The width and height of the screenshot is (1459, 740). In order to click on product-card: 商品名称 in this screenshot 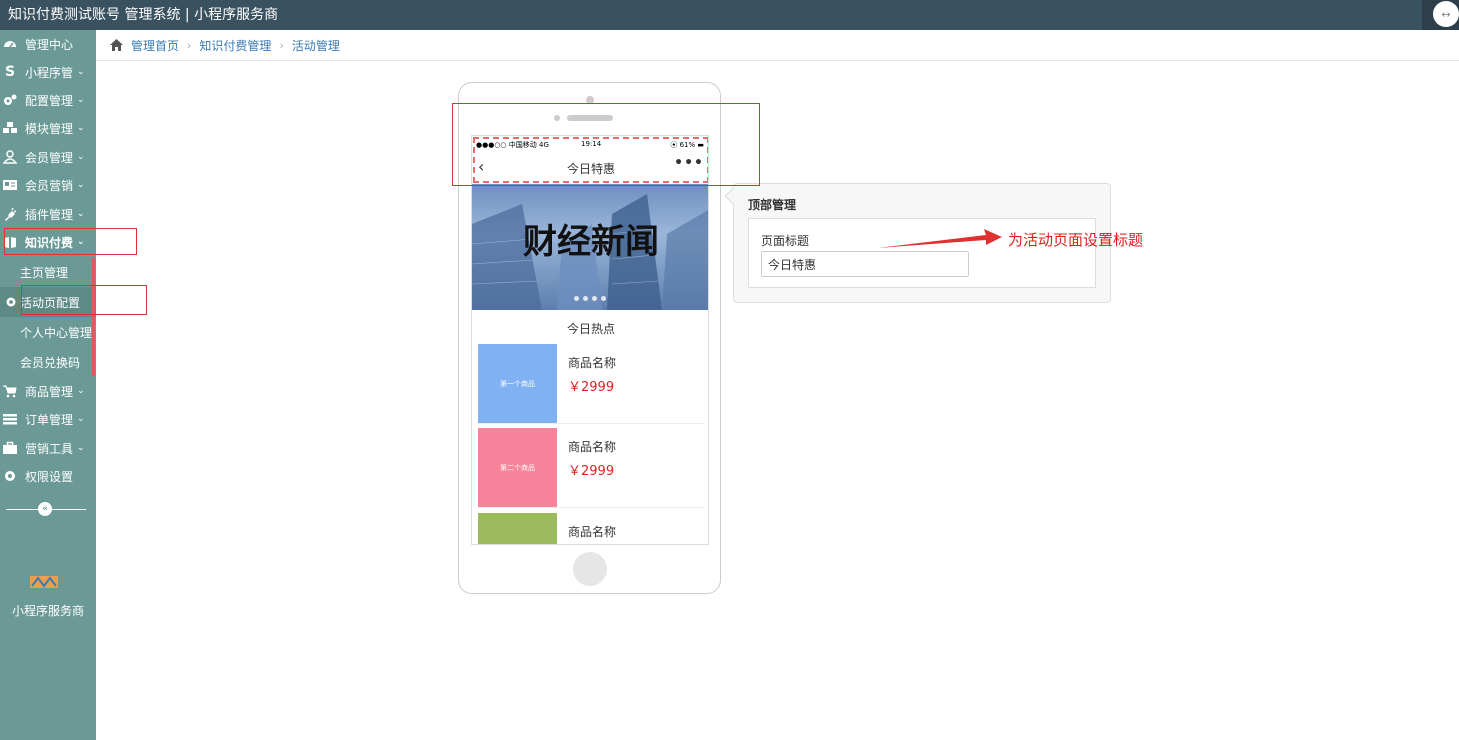, I will do `click(591, 528)`.